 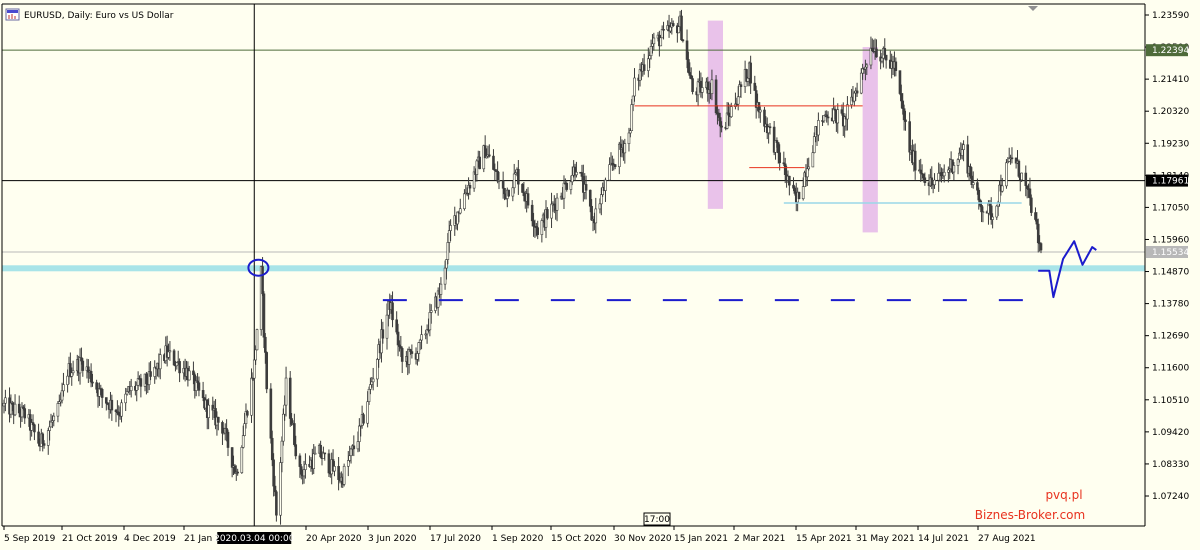 What do you see at coordinates (1170, 337) in the screenshot?
I see `y-tick-label: 1.12690` at bounding box center [1170, 337].